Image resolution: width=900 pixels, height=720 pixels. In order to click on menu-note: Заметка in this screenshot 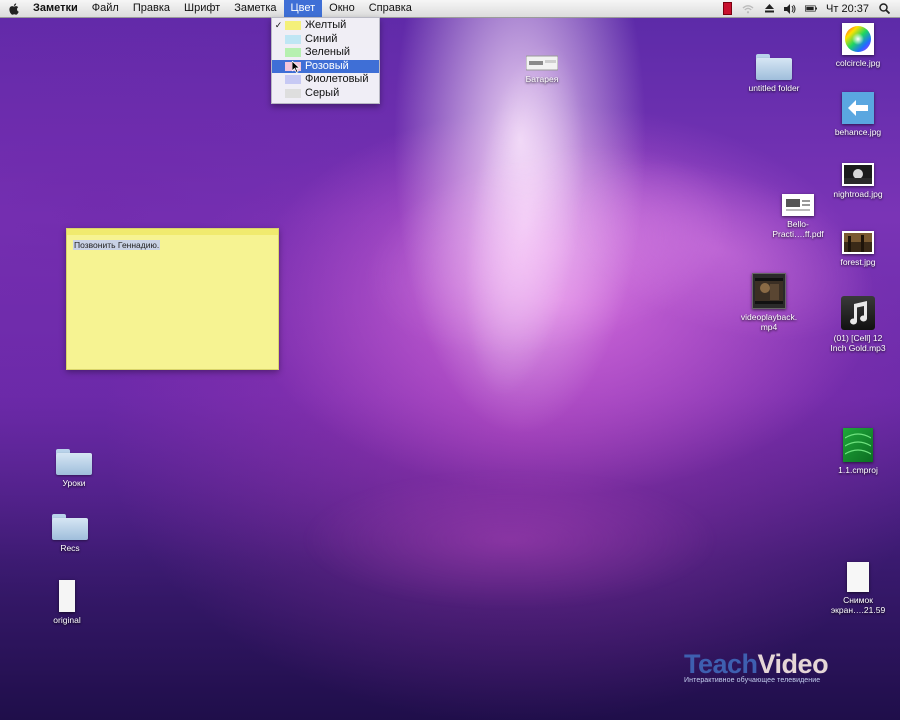, I will do `click(255, 8)`.